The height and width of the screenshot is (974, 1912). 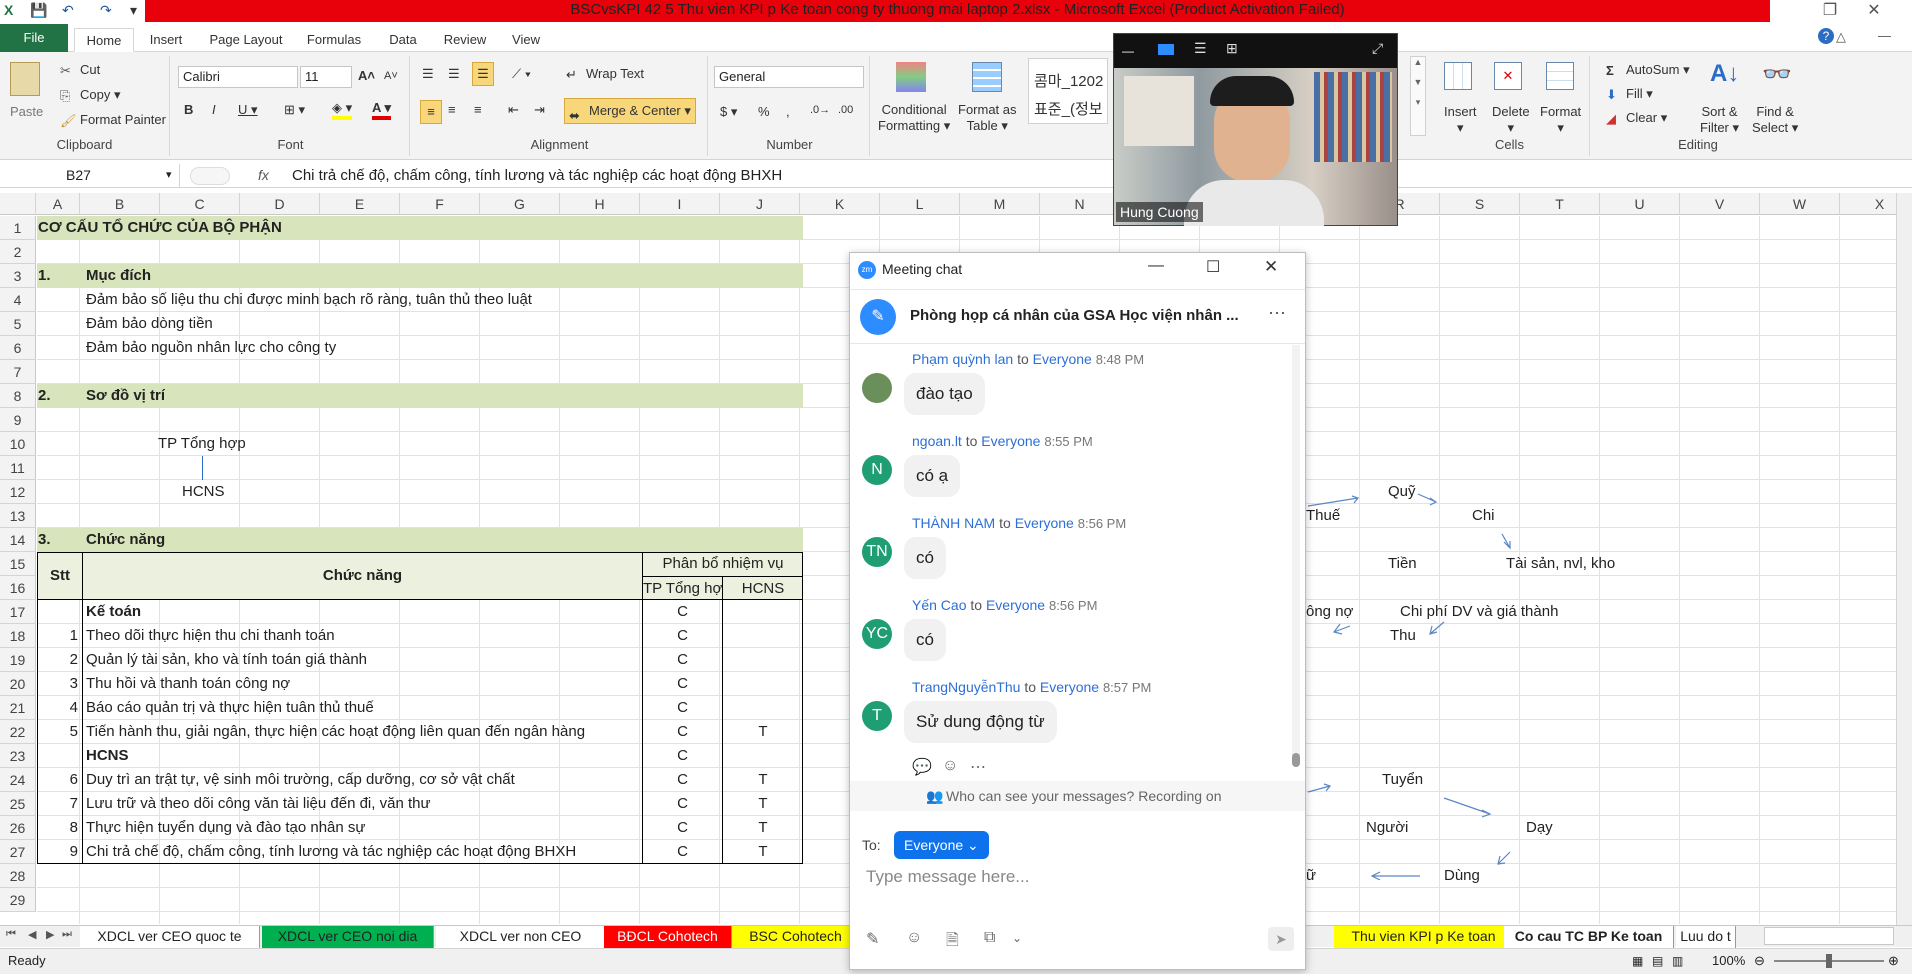 What do you see at coordinates (382, 110) in the screenshot?
I see `font-color-icon: A ▾` at bounding box center [382, 110].